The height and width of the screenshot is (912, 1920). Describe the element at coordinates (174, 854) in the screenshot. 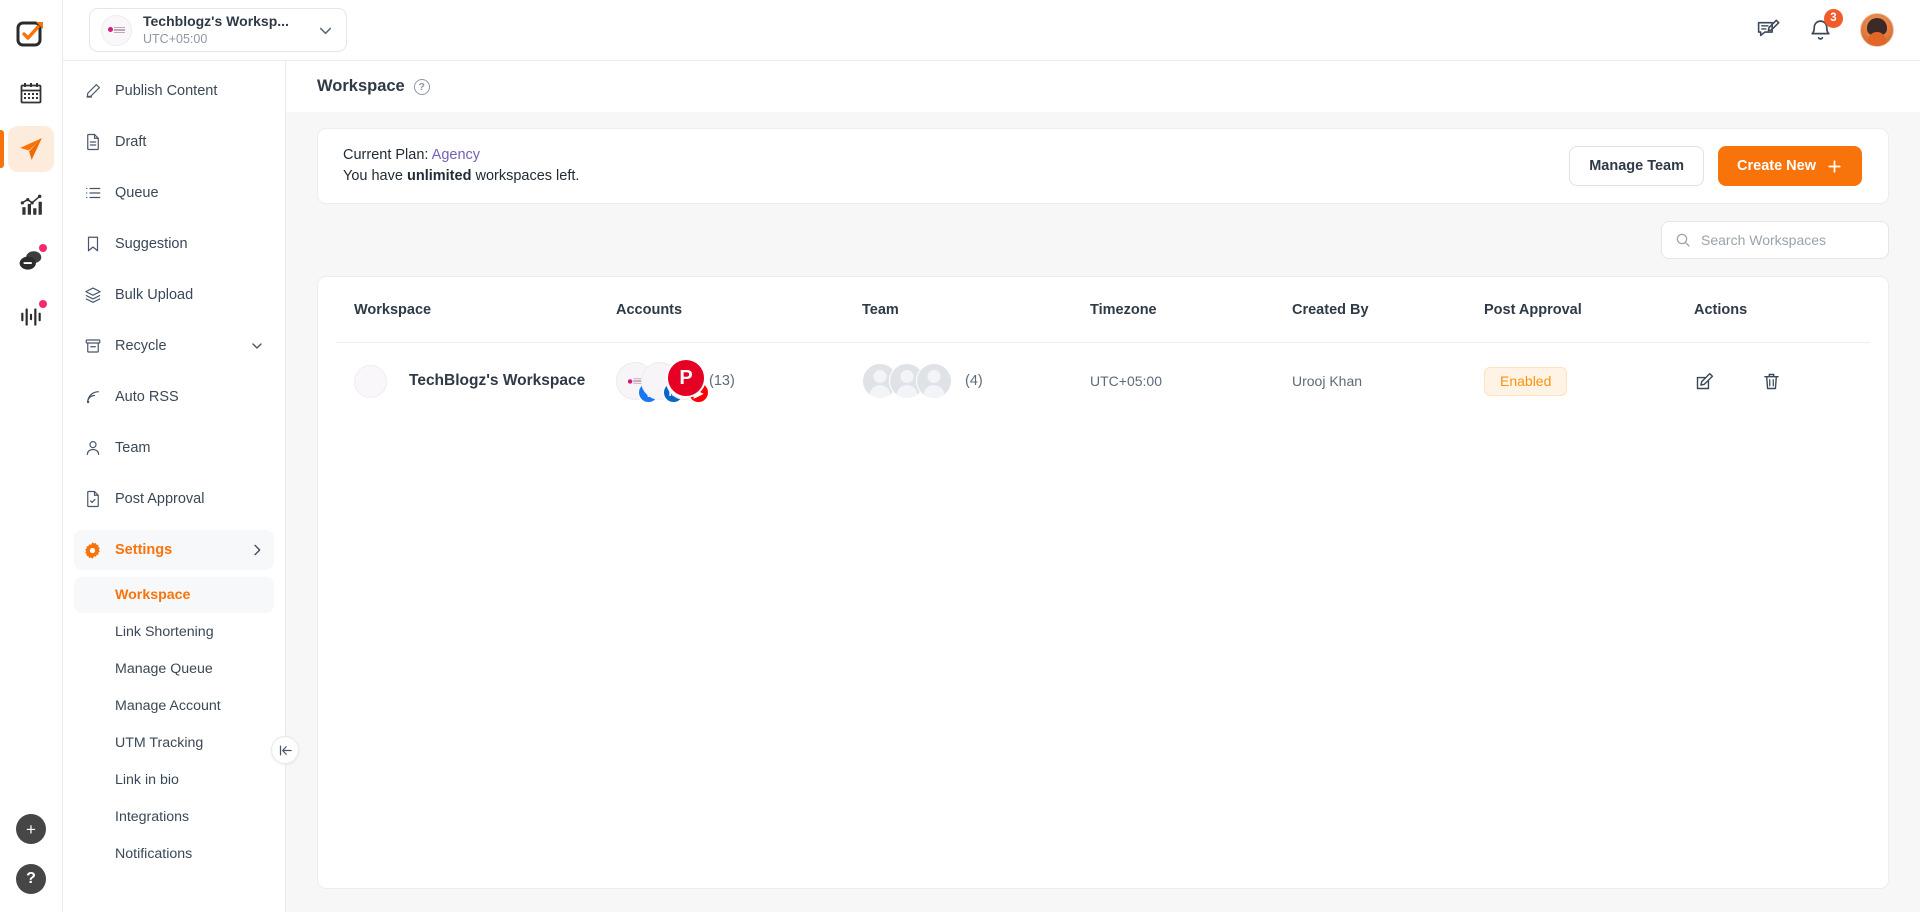

I see `sidebar-subitem-notifications: Notifications` at that location.